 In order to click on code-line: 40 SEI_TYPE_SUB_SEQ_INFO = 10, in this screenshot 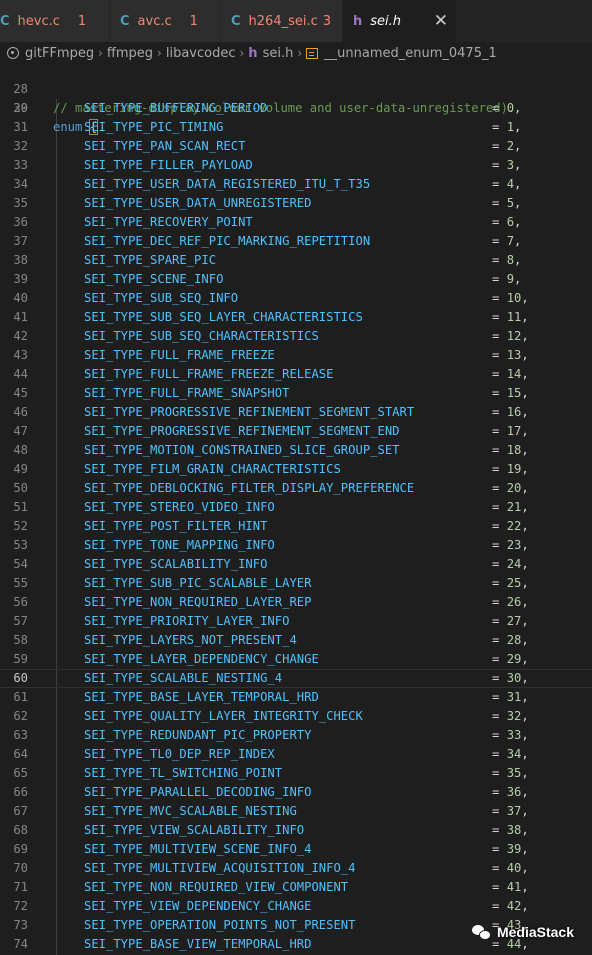, I will do `click(296, 298)`.